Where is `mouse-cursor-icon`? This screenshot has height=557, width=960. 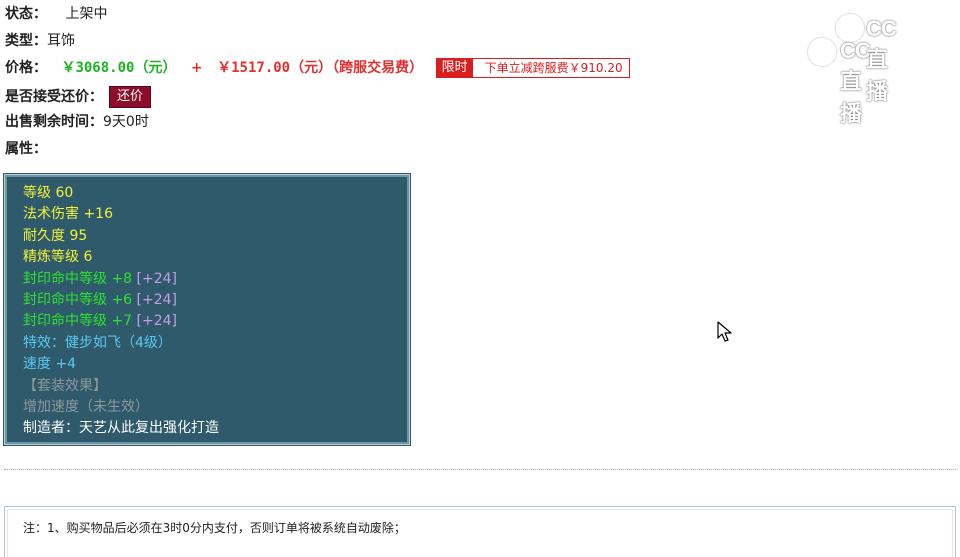
mouse-cursor-icon is located at coordinates (724, 331).